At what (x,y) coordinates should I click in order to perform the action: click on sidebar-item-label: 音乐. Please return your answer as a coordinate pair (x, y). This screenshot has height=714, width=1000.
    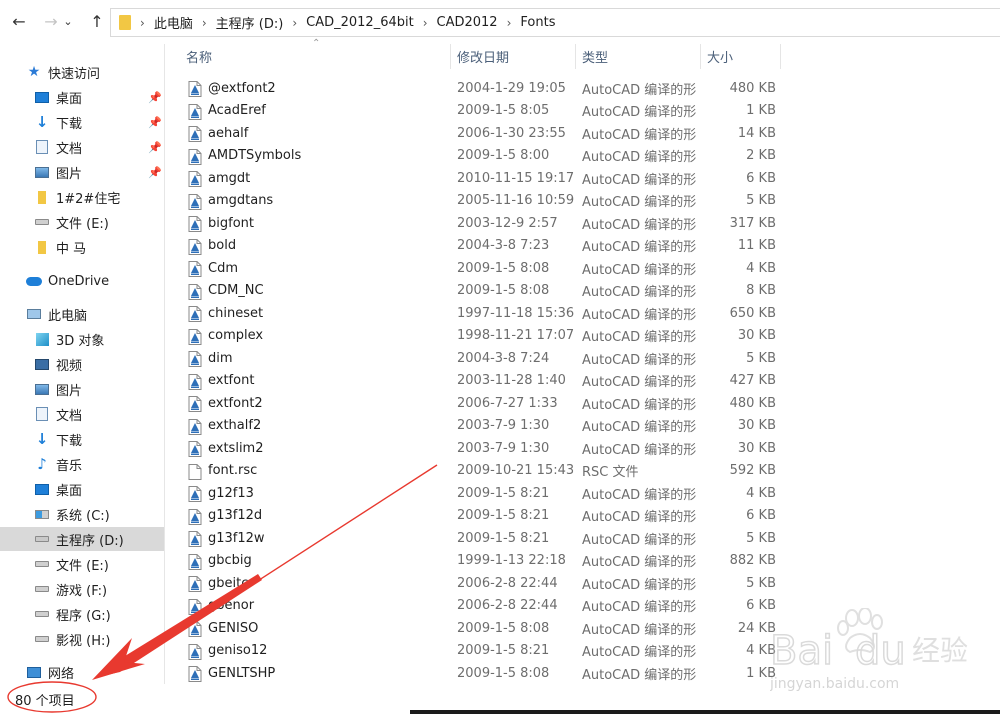
    Looking at the image, I should click on (69, 466).